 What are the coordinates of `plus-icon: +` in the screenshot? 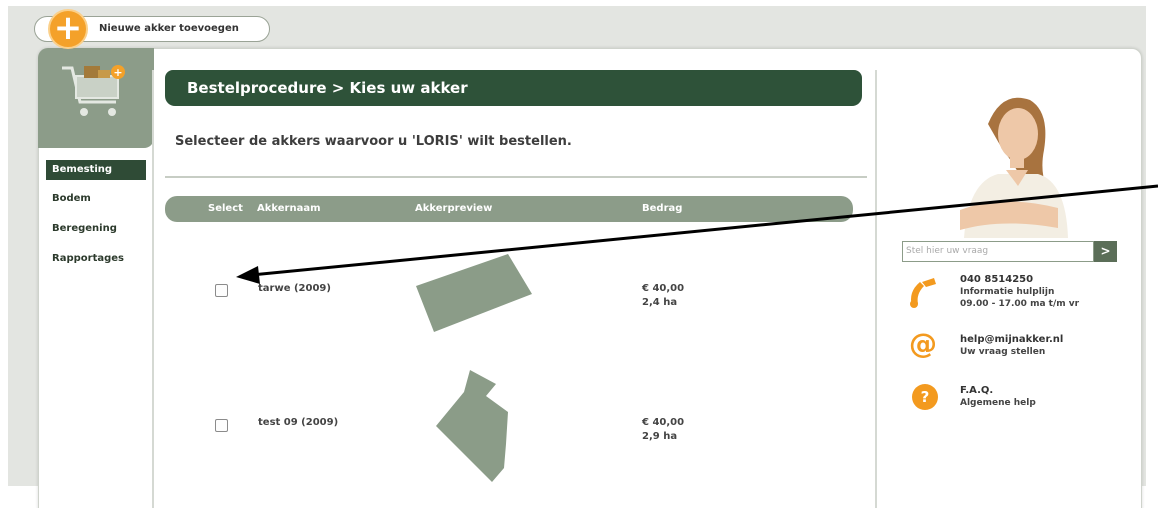 It's located at (68, 29).